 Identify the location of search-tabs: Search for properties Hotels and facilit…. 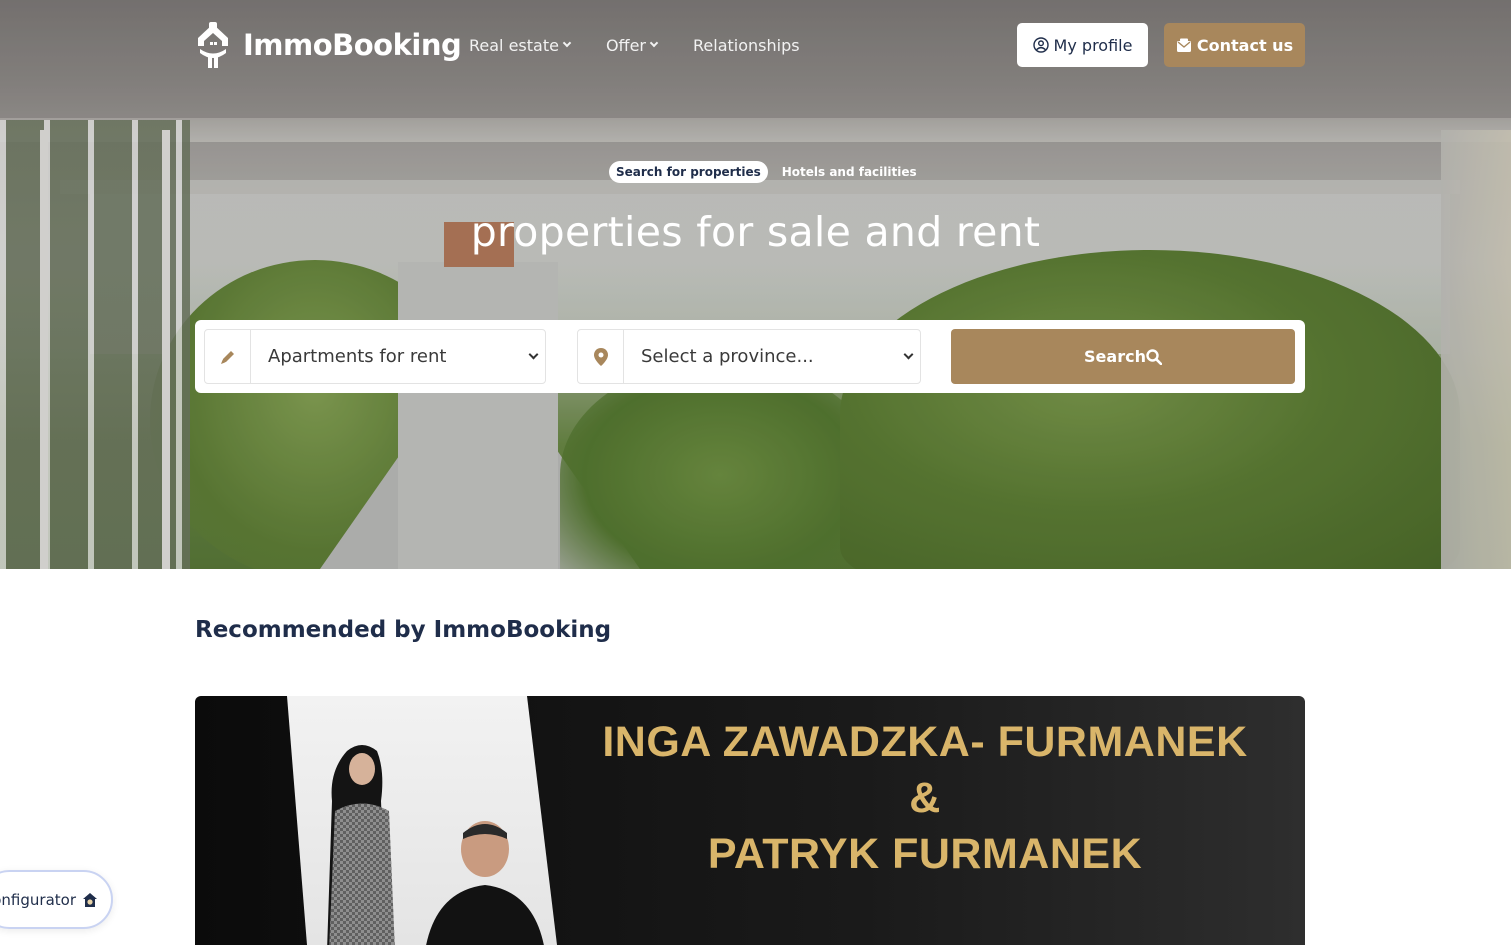
(766, 172).